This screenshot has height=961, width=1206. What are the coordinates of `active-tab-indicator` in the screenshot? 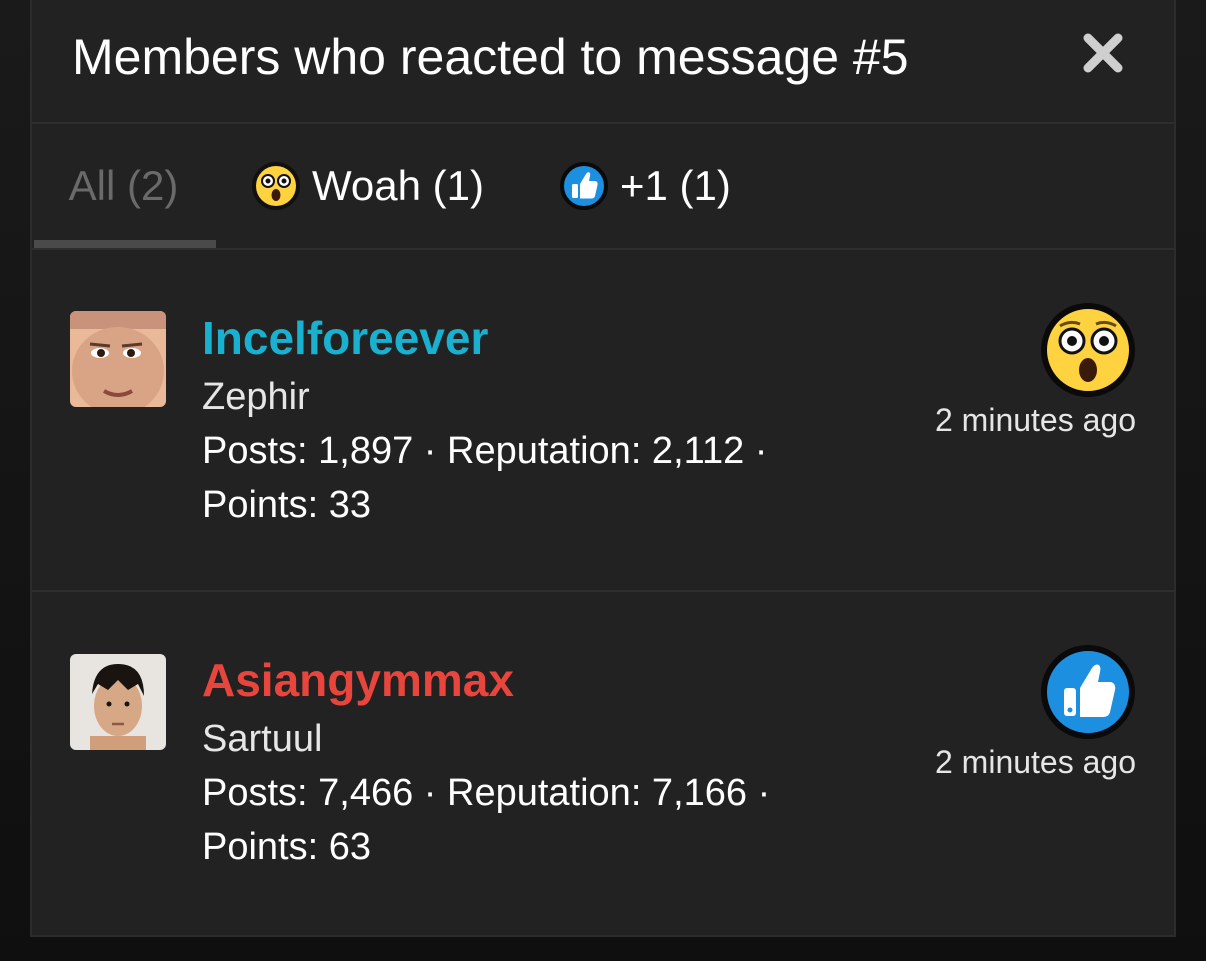 It's located at (125, 244).